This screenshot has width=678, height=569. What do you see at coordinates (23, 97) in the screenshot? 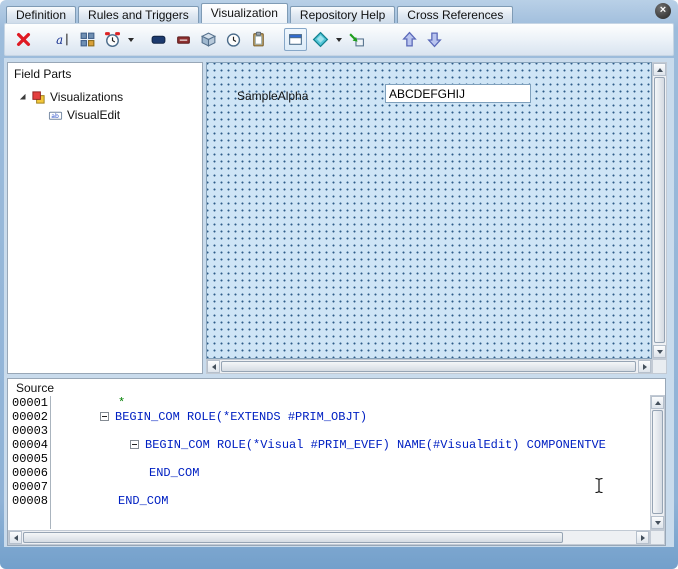
I see `expand-marker-icon` at bounding box center [23, 97].